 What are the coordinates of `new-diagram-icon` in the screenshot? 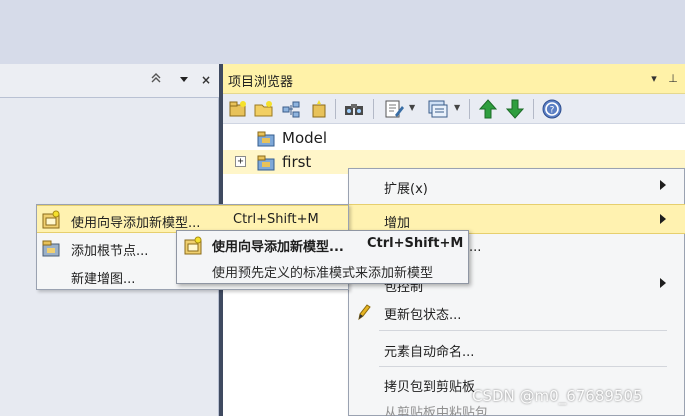 It's located at (292, 109).